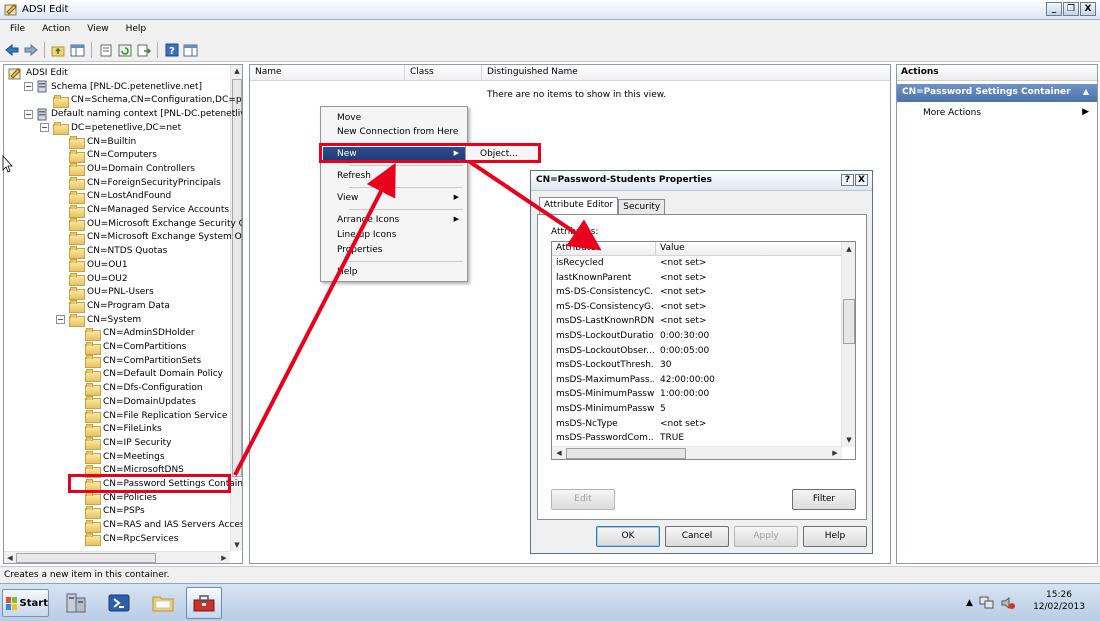 The image size is (1100, 621). I want to click on context-menu-move: Move, so click(394, 118).